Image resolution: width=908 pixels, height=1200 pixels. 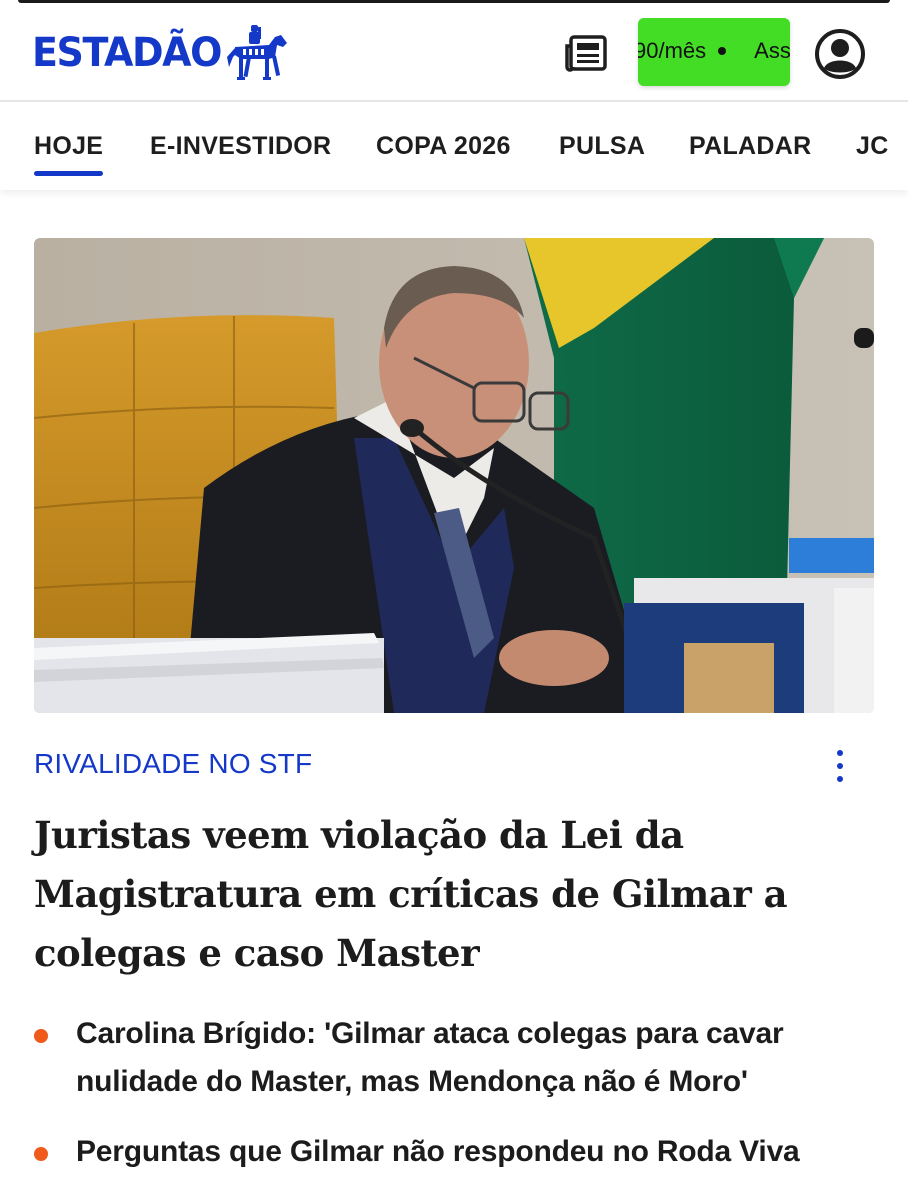 I want to click on tab-pulsa: PULSA, so click(x=602, y=146).